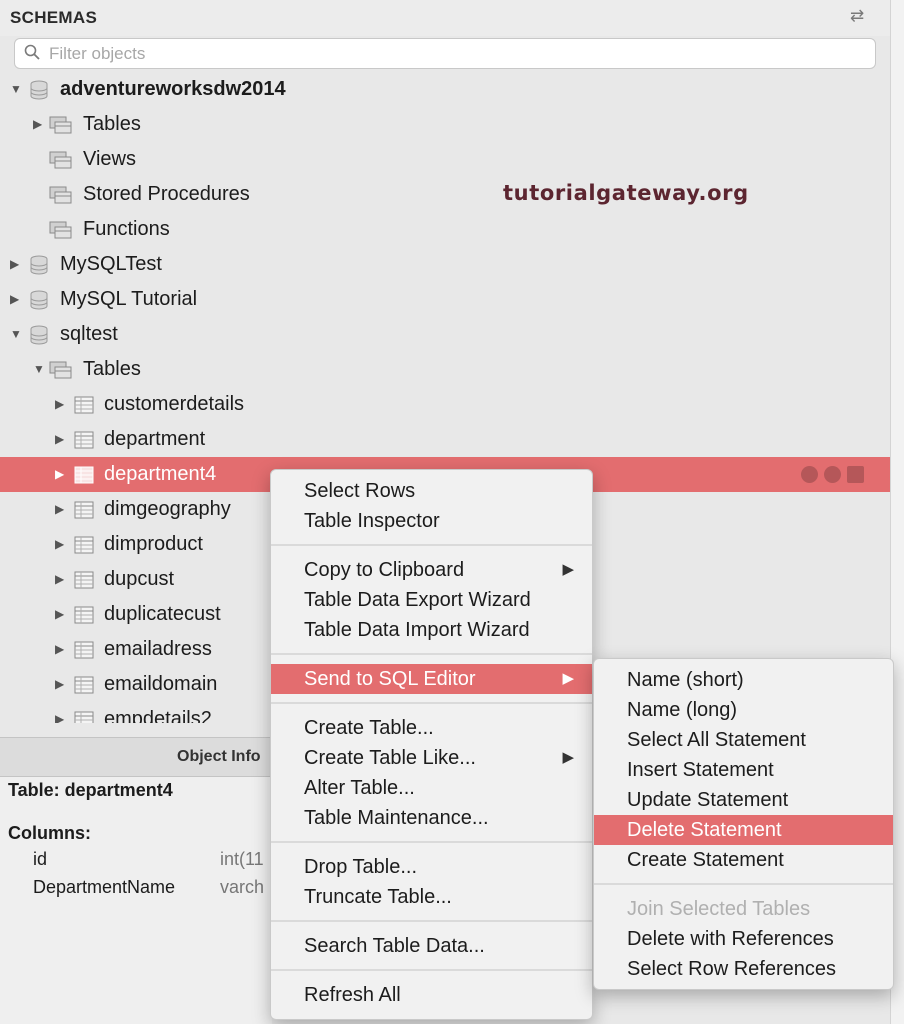 The width and height of the screenshot is (904, 1024). What do you see at coordinates (139, 579) in the screenshot?
I see `table-name: dupcust` at bounding box center [139, 579].